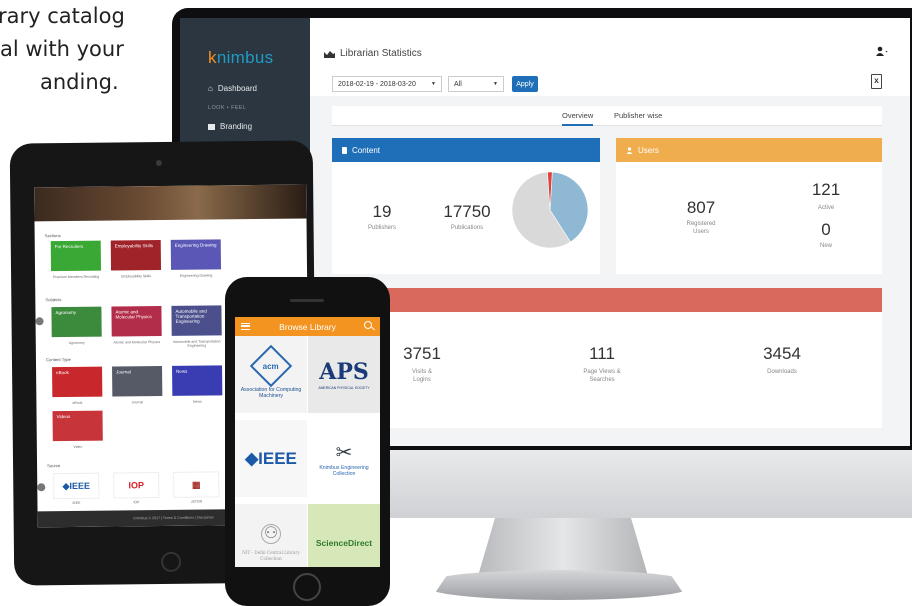 This screenshot has width=912, height=606. I want to click on promo-line-2: al with your, so click(62, 49).